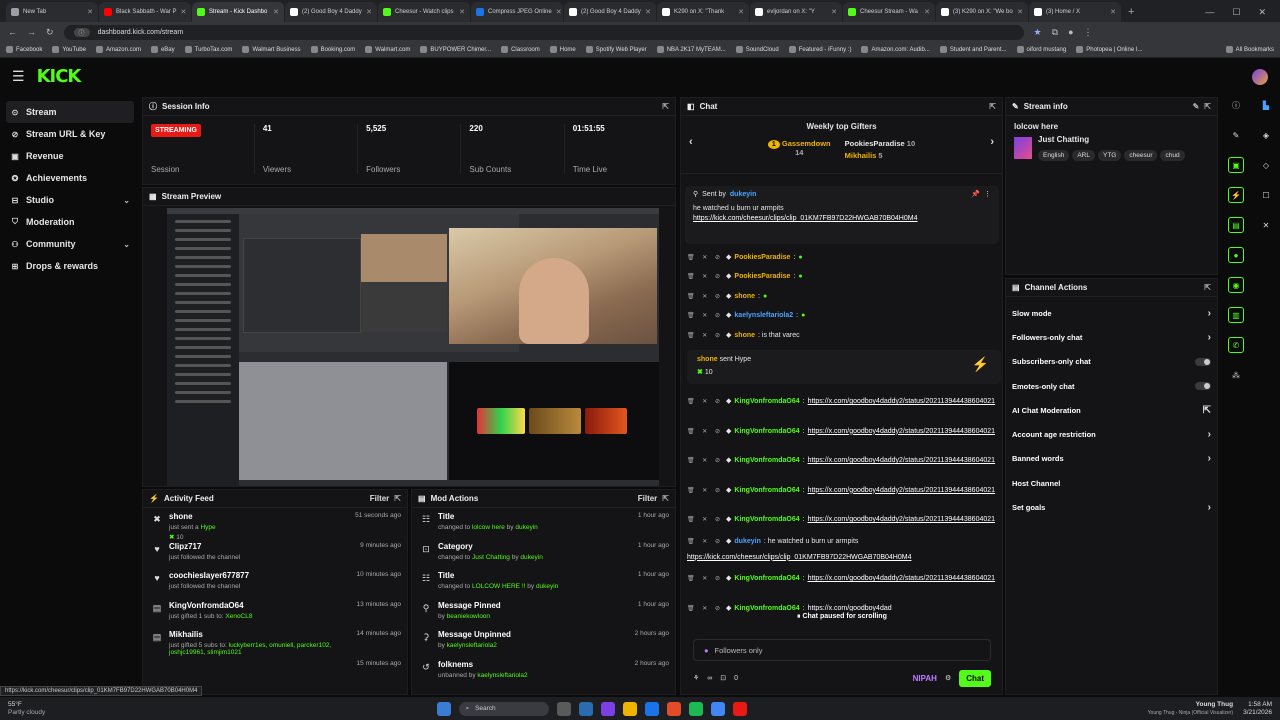 Image resolution: width=1280 pixels, height=720 pixels. What do you see at coordinates (743, 194) in the screenshot?
I see `pinned-user: dukeyin` at bounding box center [743, 194].